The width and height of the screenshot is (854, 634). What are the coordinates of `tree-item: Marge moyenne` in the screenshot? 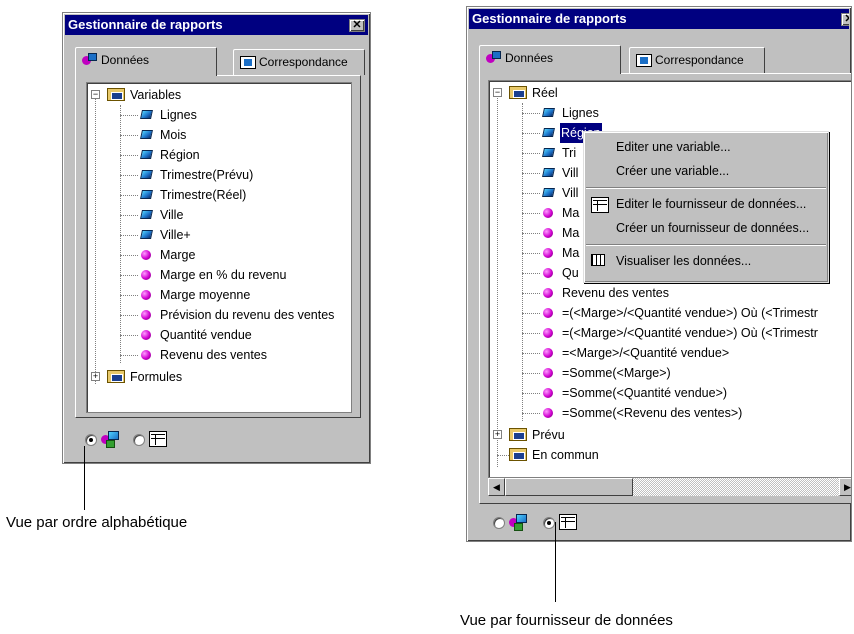 It's located at (217, 295).